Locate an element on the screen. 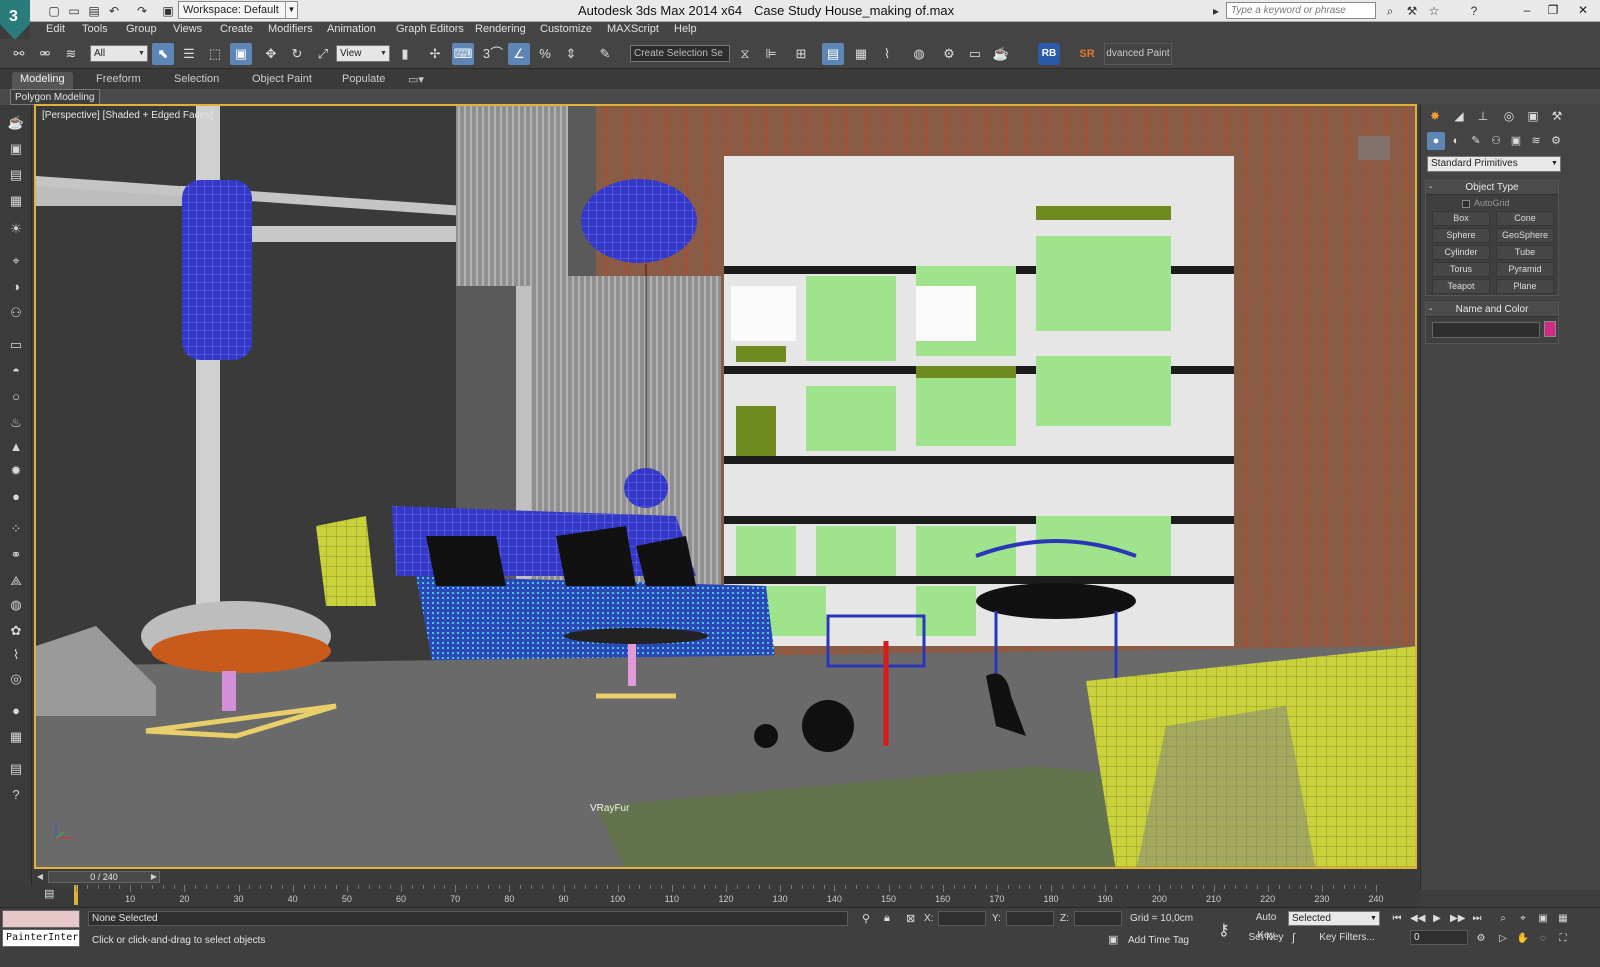 This screenshot has height=967, width=1600. pan-view-icon: ✋ is located at coordinates (1523, 939).